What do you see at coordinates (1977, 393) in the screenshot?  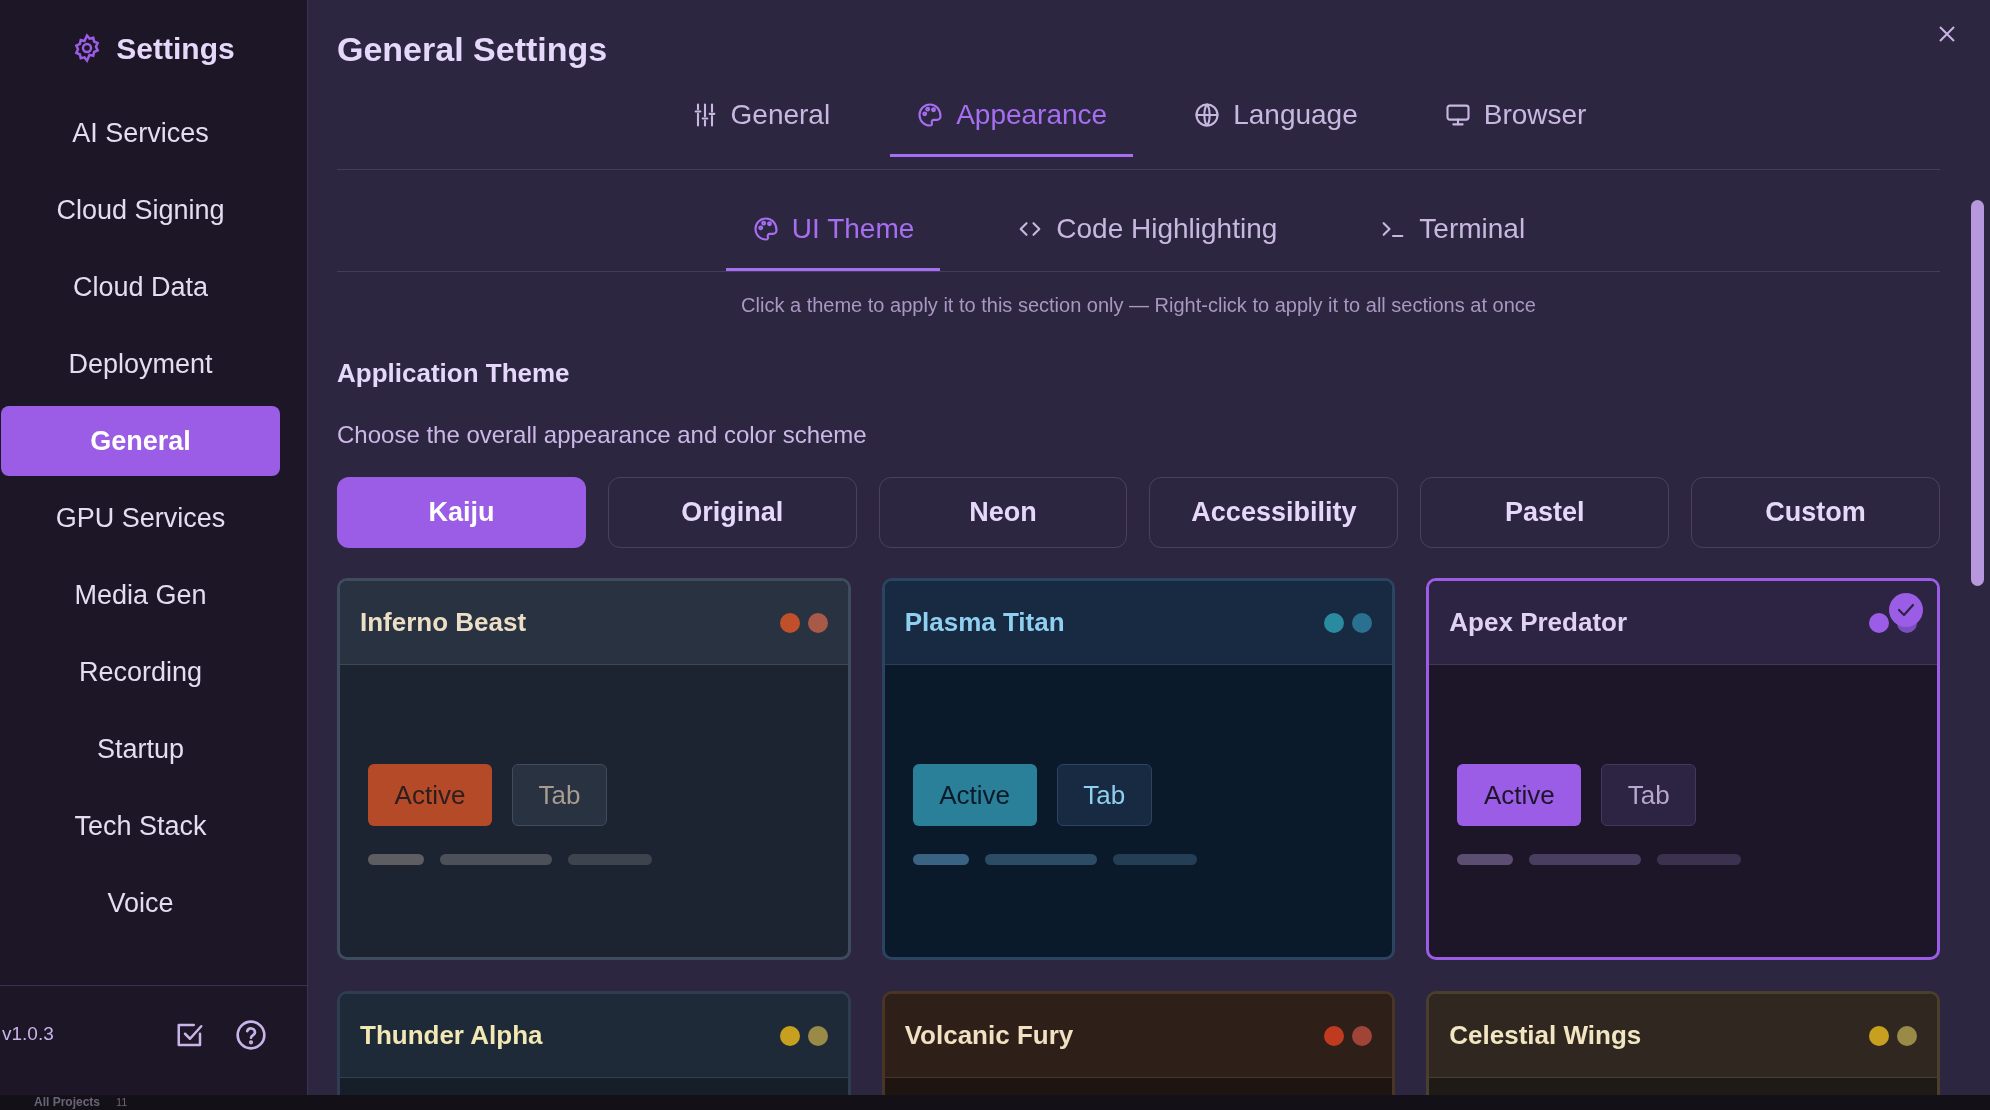 I see `scrollbar` at bounding box center [1977, 393].